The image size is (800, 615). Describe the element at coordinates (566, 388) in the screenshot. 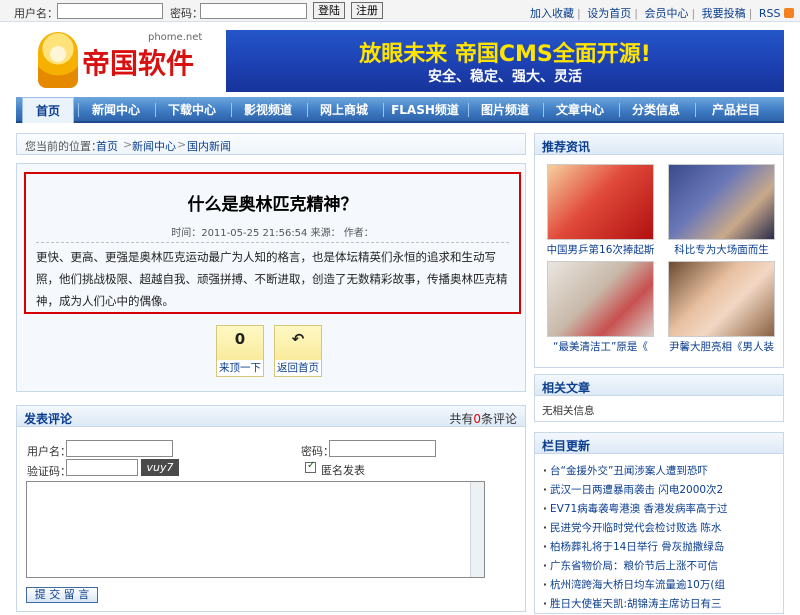

I see `related-title: 相关文章` at that location.